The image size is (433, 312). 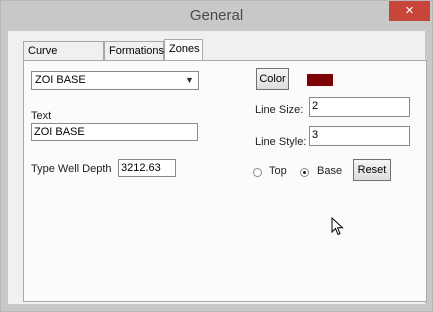 What do you see at coordinates (147, 168) in the screenshot?
I see `type-well-depth-input: 3212.63` at bounding box center [147, 168].